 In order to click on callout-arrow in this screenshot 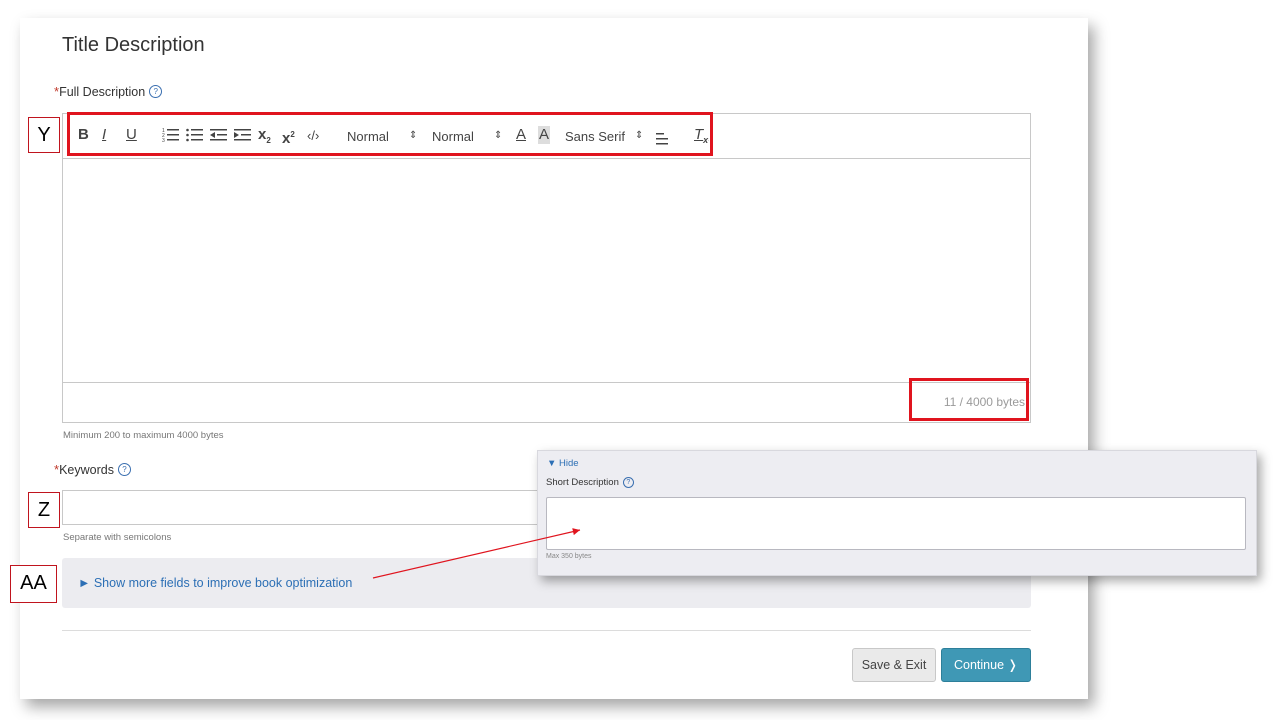, I will do `click(476, 553)`.